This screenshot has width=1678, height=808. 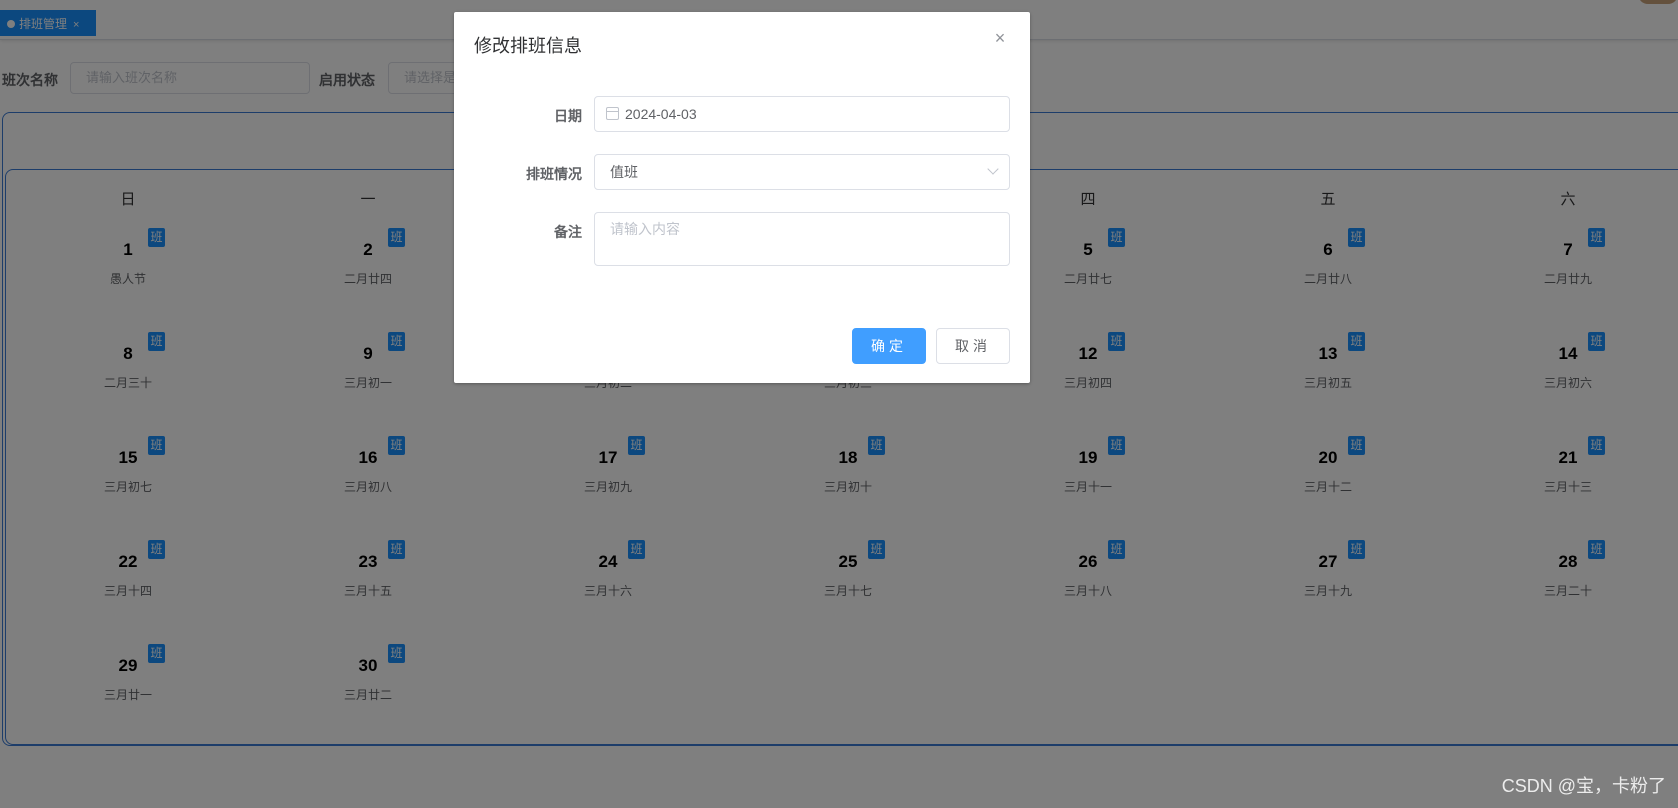 What do you see at coordinates (661, 114) in the screenshot?
I see `date-value: 2024-04-03` at bounding box center [661, 114].